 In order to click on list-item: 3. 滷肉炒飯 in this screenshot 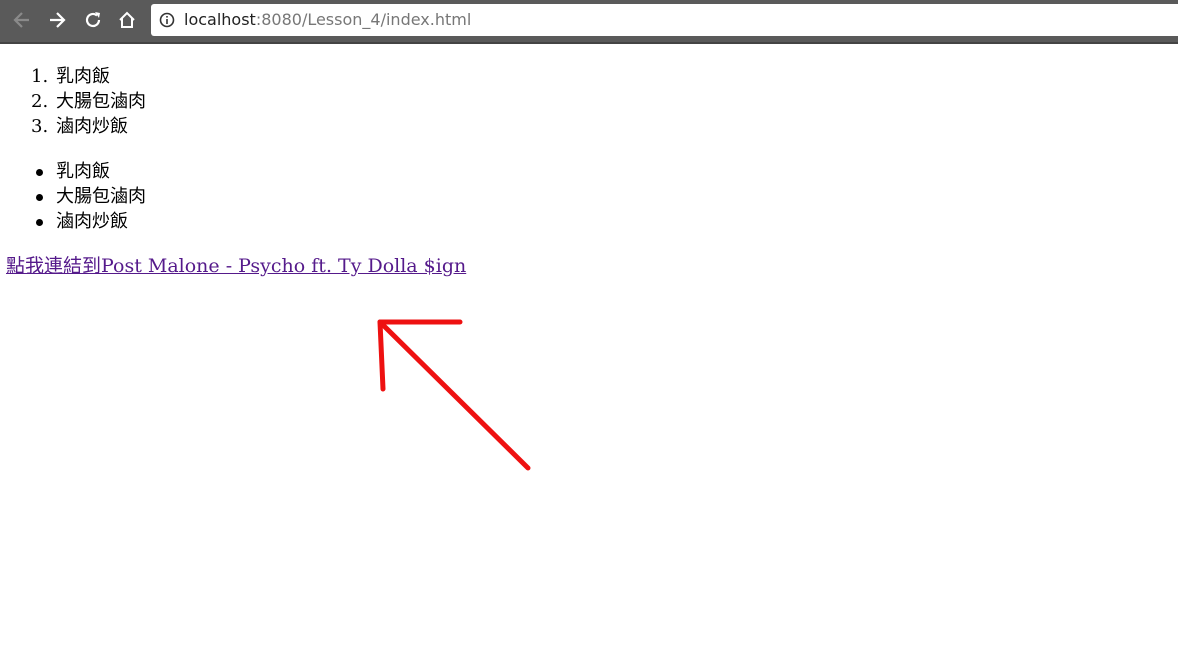, I will do `click(73, 126)`.